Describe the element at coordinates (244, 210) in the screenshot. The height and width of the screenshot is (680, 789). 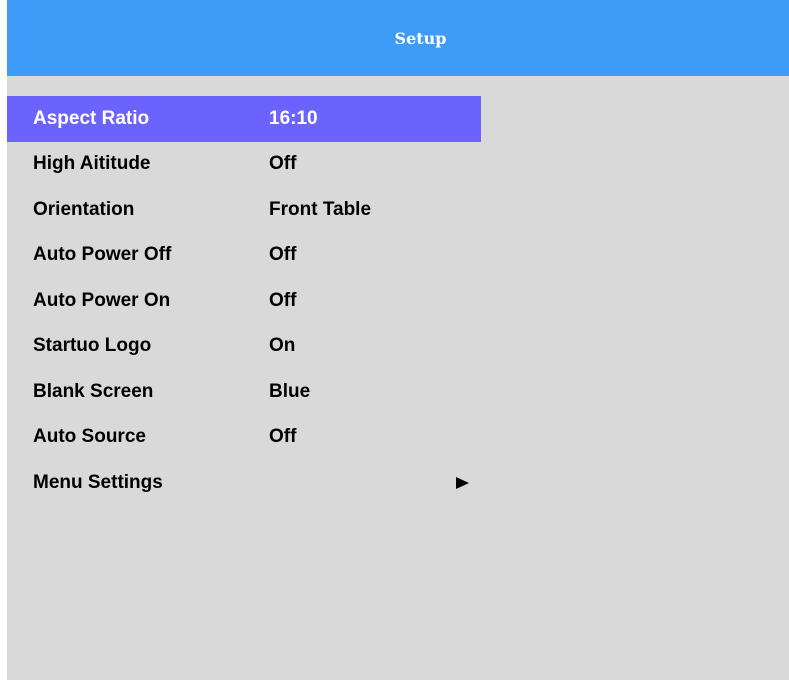
I see `menu-item-orientation: Orientation Front Table` at that location.